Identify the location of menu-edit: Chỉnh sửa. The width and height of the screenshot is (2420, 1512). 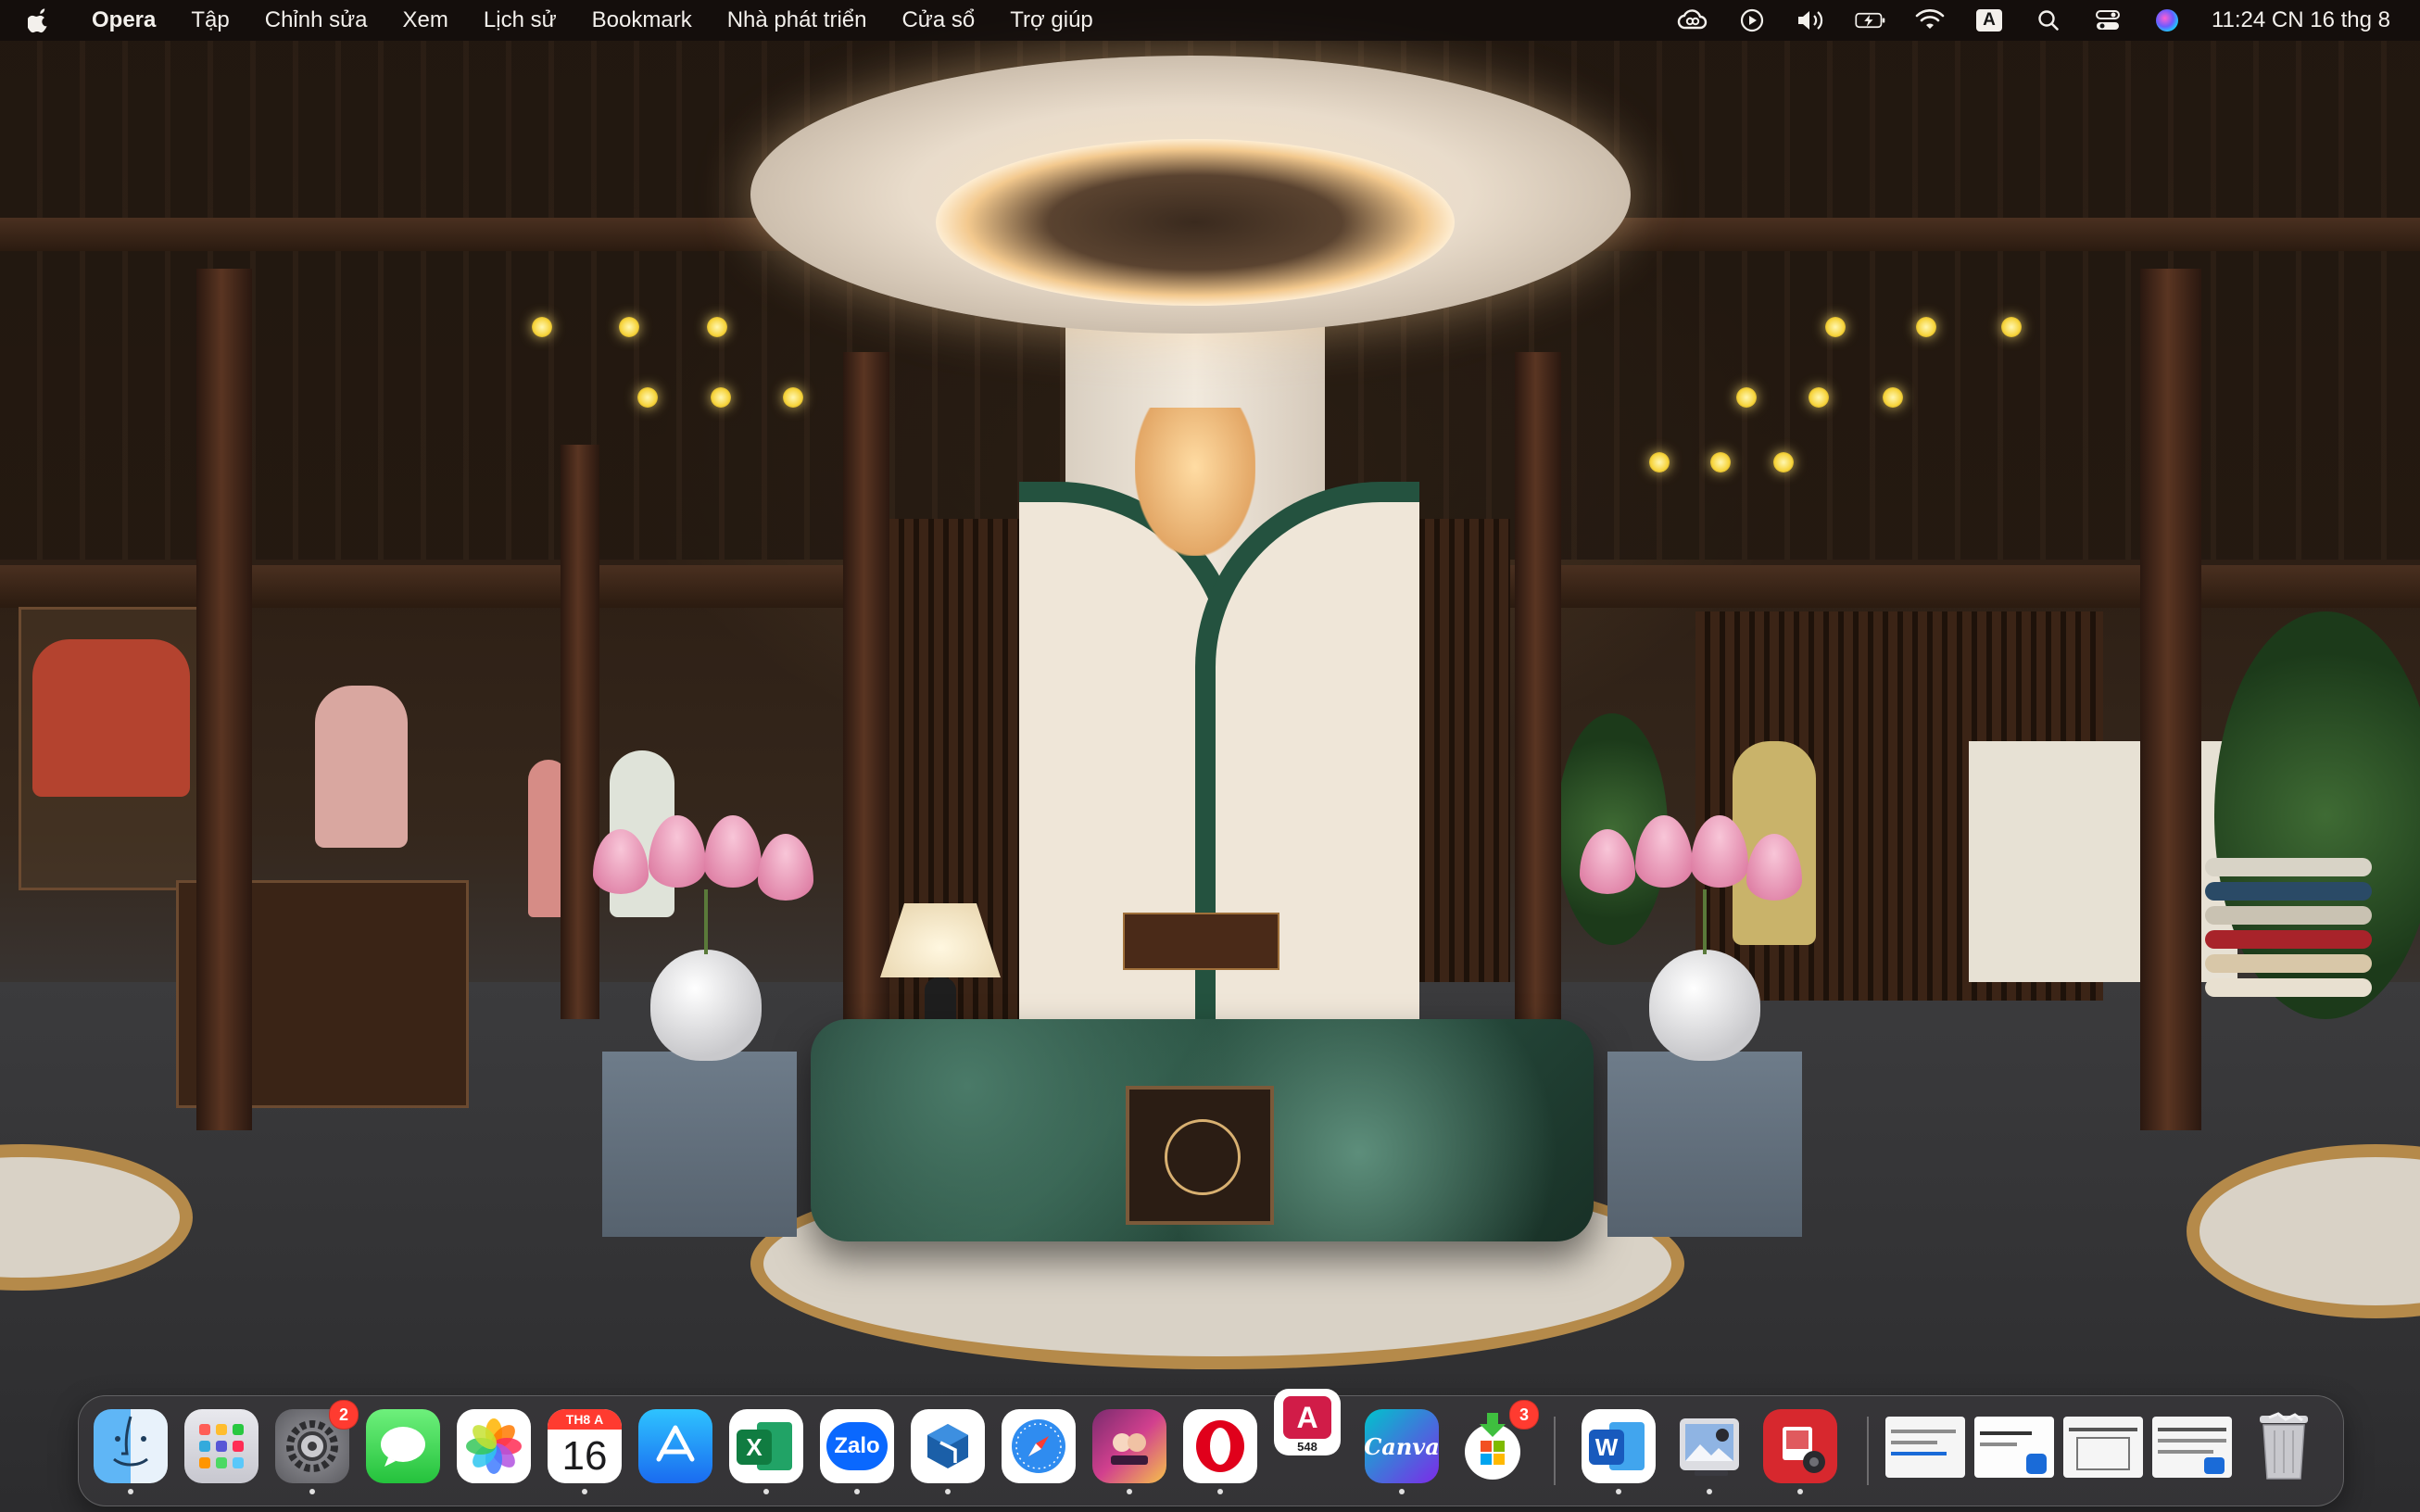
(316, 20).